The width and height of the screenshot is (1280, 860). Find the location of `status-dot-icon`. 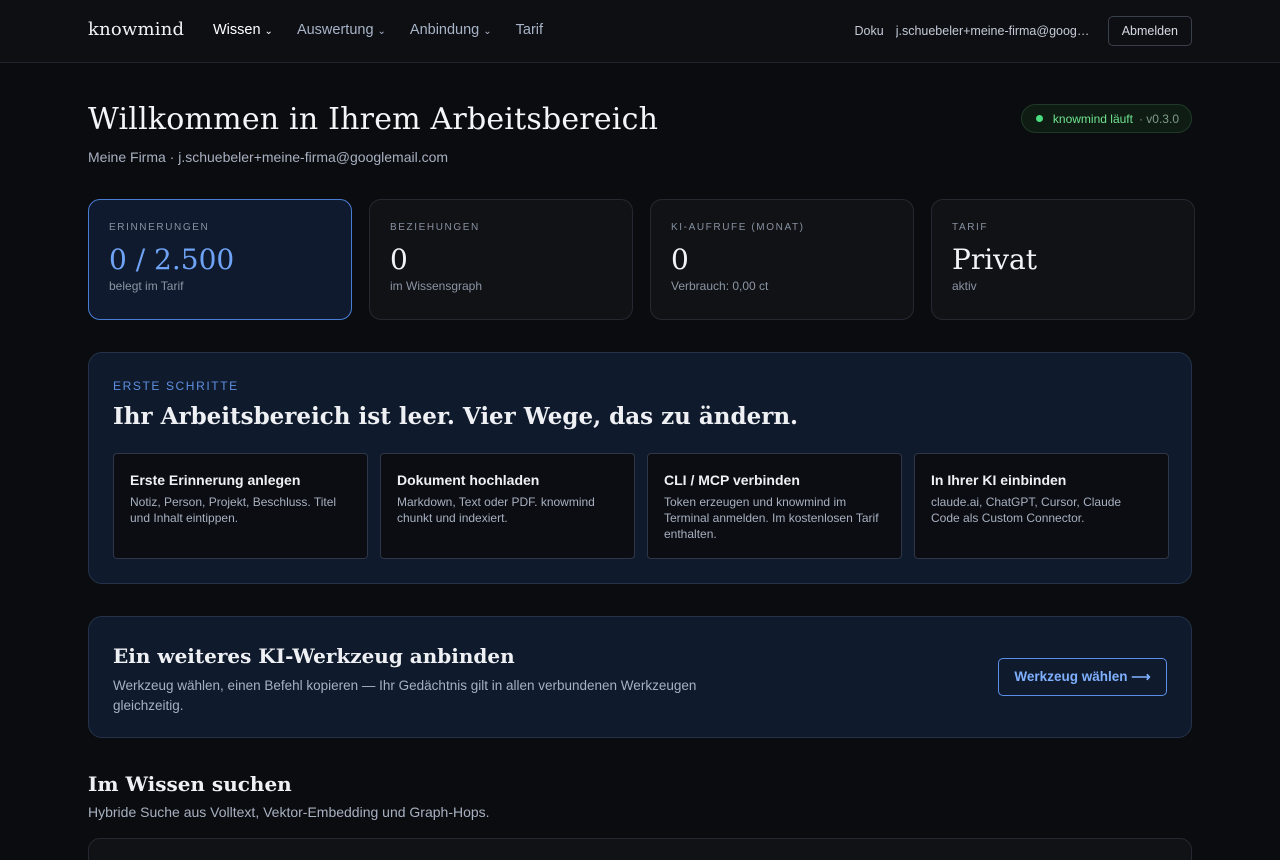

status-dot-icon is located at coordinates (1039, 118).